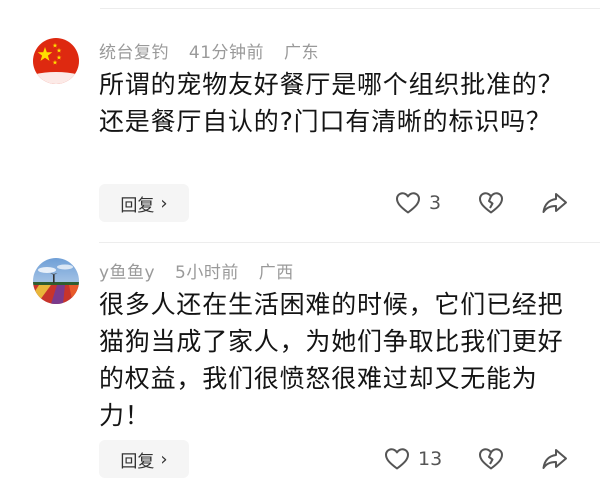  I want to click on comment-meta: y鱼鱼y 5小时前 广西, so click(203, 270).